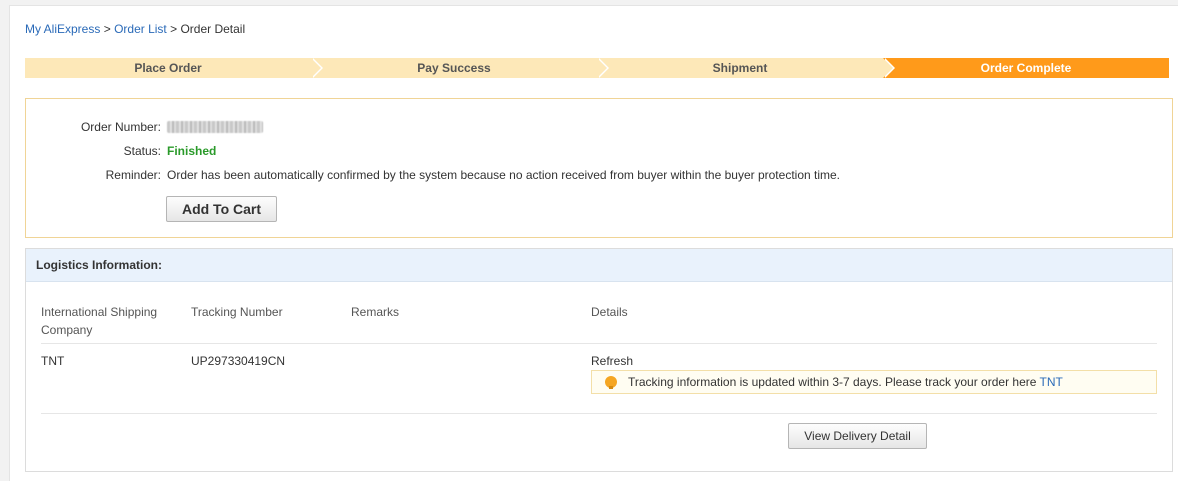 The height and width of the screenshot is (481, 1178). I want to click on step-pay-success: Pay Success, so click(460, 68).